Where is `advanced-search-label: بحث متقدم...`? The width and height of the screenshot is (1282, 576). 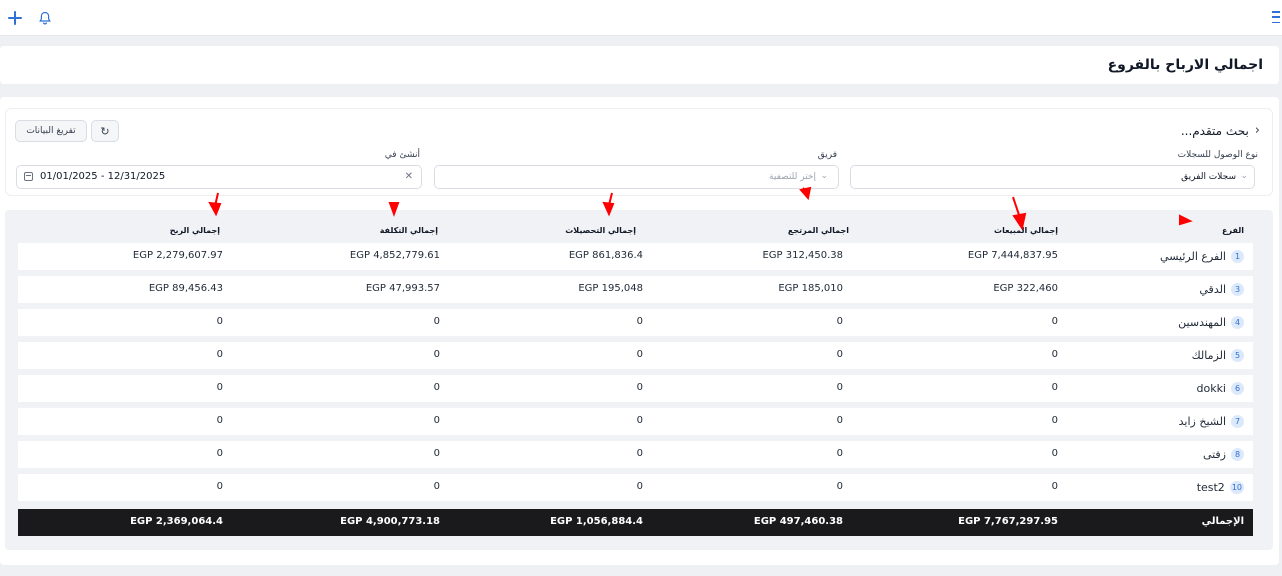 advanced-search-label: بحث متقدم... is located at coordinates (1214, 130).